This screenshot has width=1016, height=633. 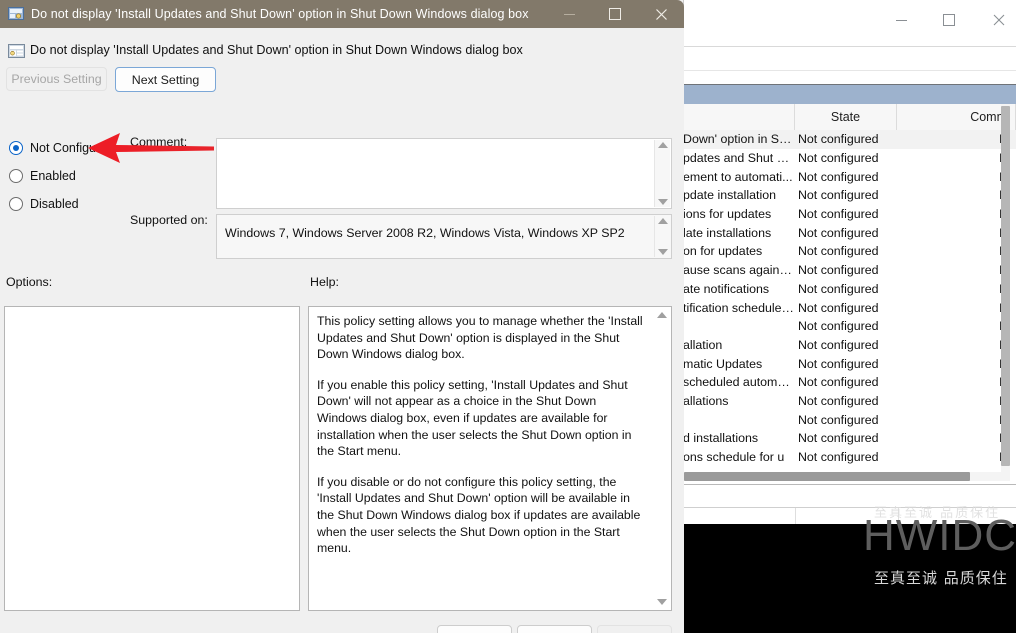 What do you see at coordinates (16, 51) in the screenshot?
I see `policy-setting-icon` at bounding box center [16, 51].